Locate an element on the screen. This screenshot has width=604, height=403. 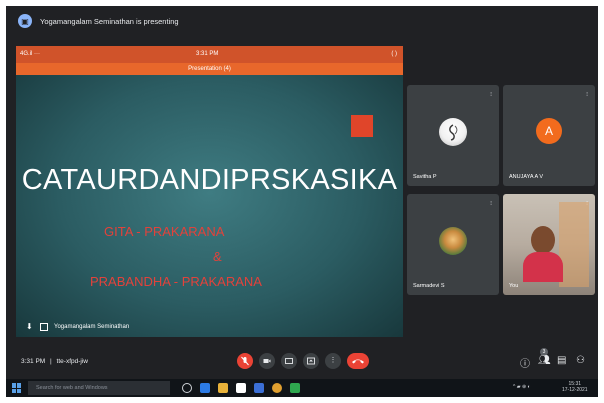
avatar: A is located at coordinates (549, 130).